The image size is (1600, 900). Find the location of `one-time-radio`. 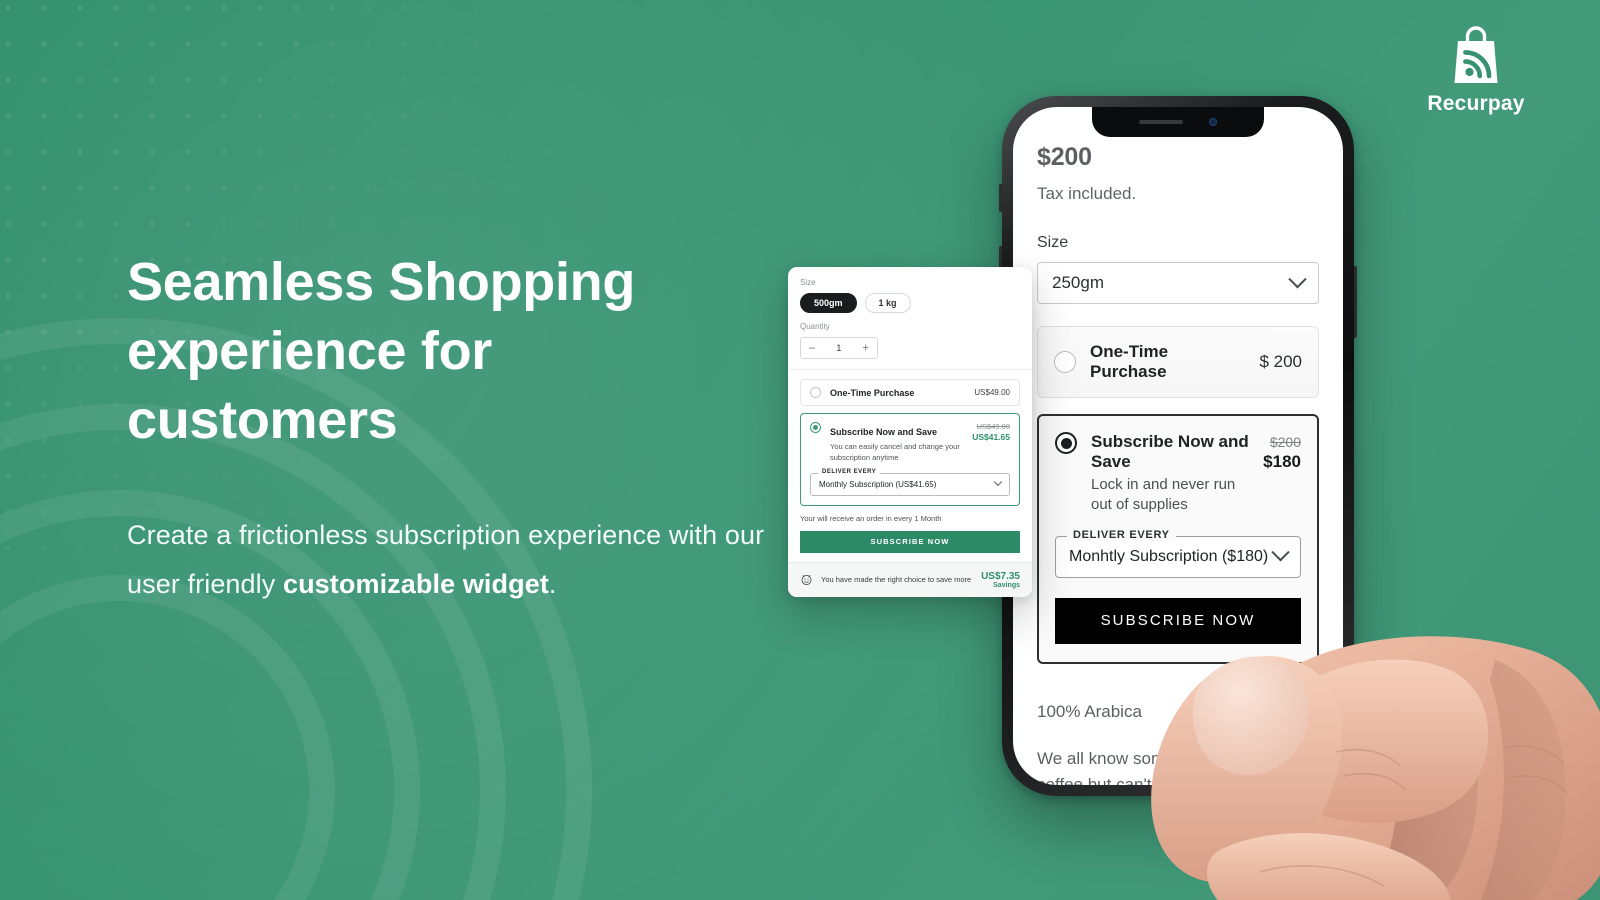

one-time-radio is located at coordinates (1065, 362).